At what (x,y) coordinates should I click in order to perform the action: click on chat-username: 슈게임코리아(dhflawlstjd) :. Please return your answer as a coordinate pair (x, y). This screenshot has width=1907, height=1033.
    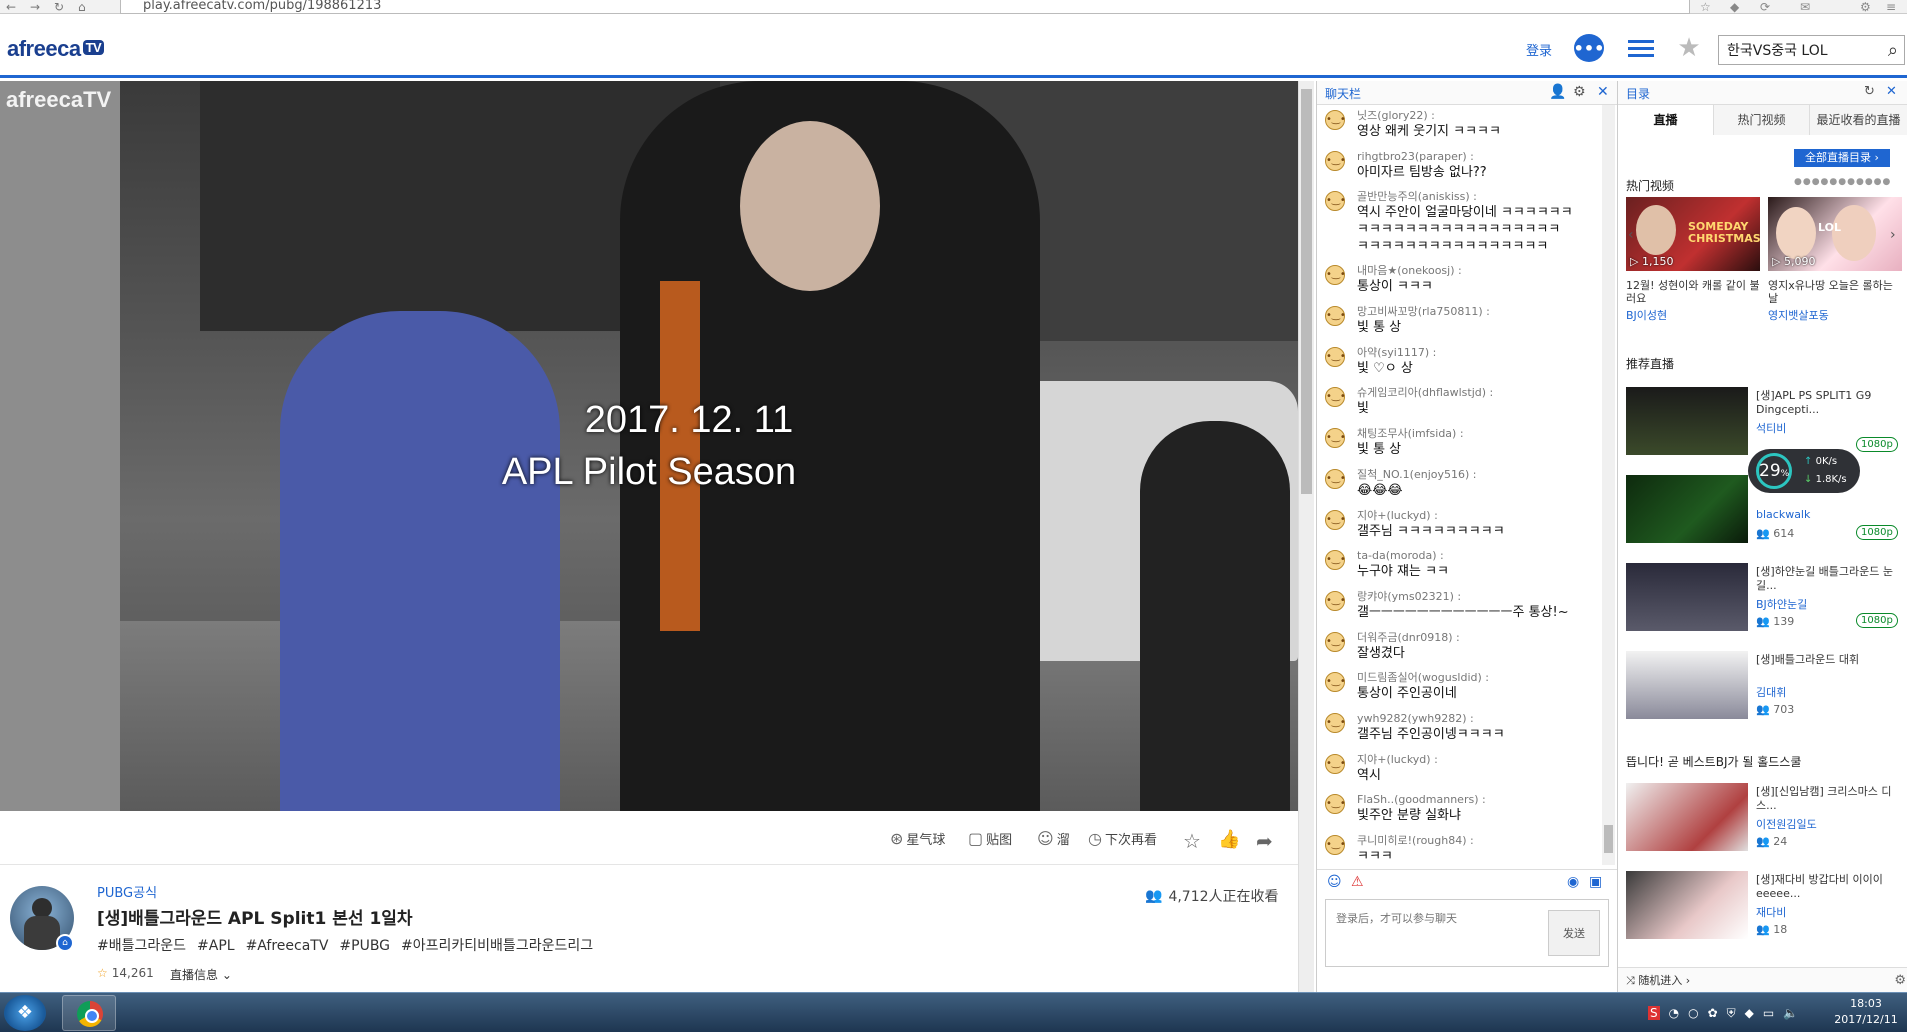
    Looking at the image, I should click on (1479, 393).